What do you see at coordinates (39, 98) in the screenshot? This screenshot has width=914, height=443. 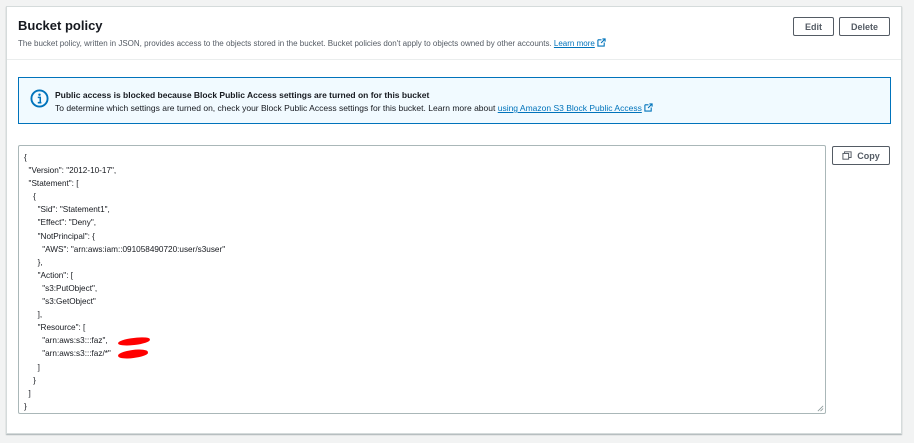 I see `info-circle-icon` at bounding box center [39, 98].